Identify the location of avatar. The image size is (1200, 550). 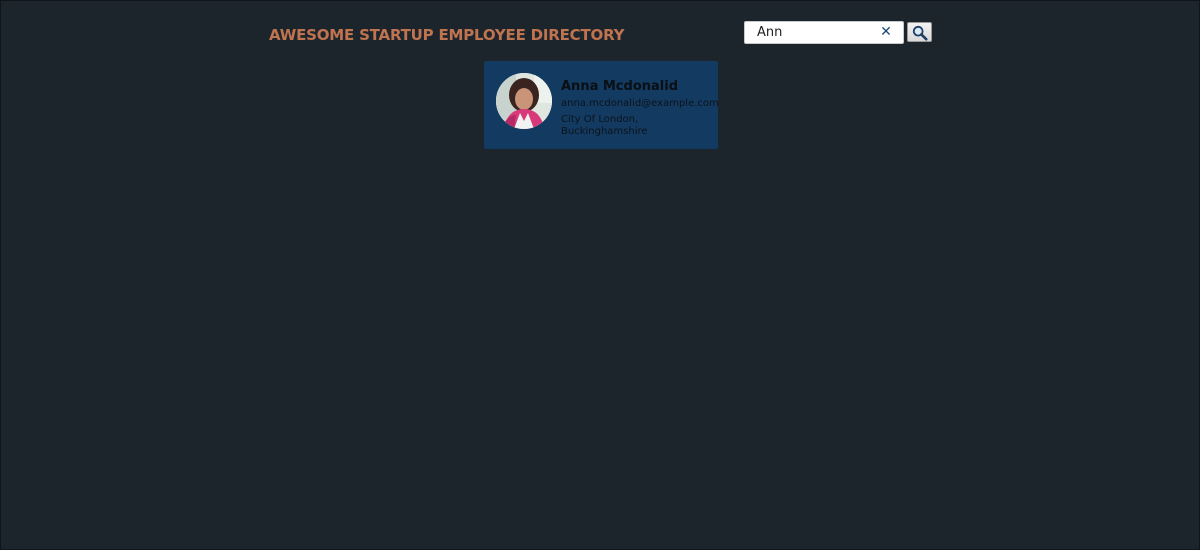
(524, 101).